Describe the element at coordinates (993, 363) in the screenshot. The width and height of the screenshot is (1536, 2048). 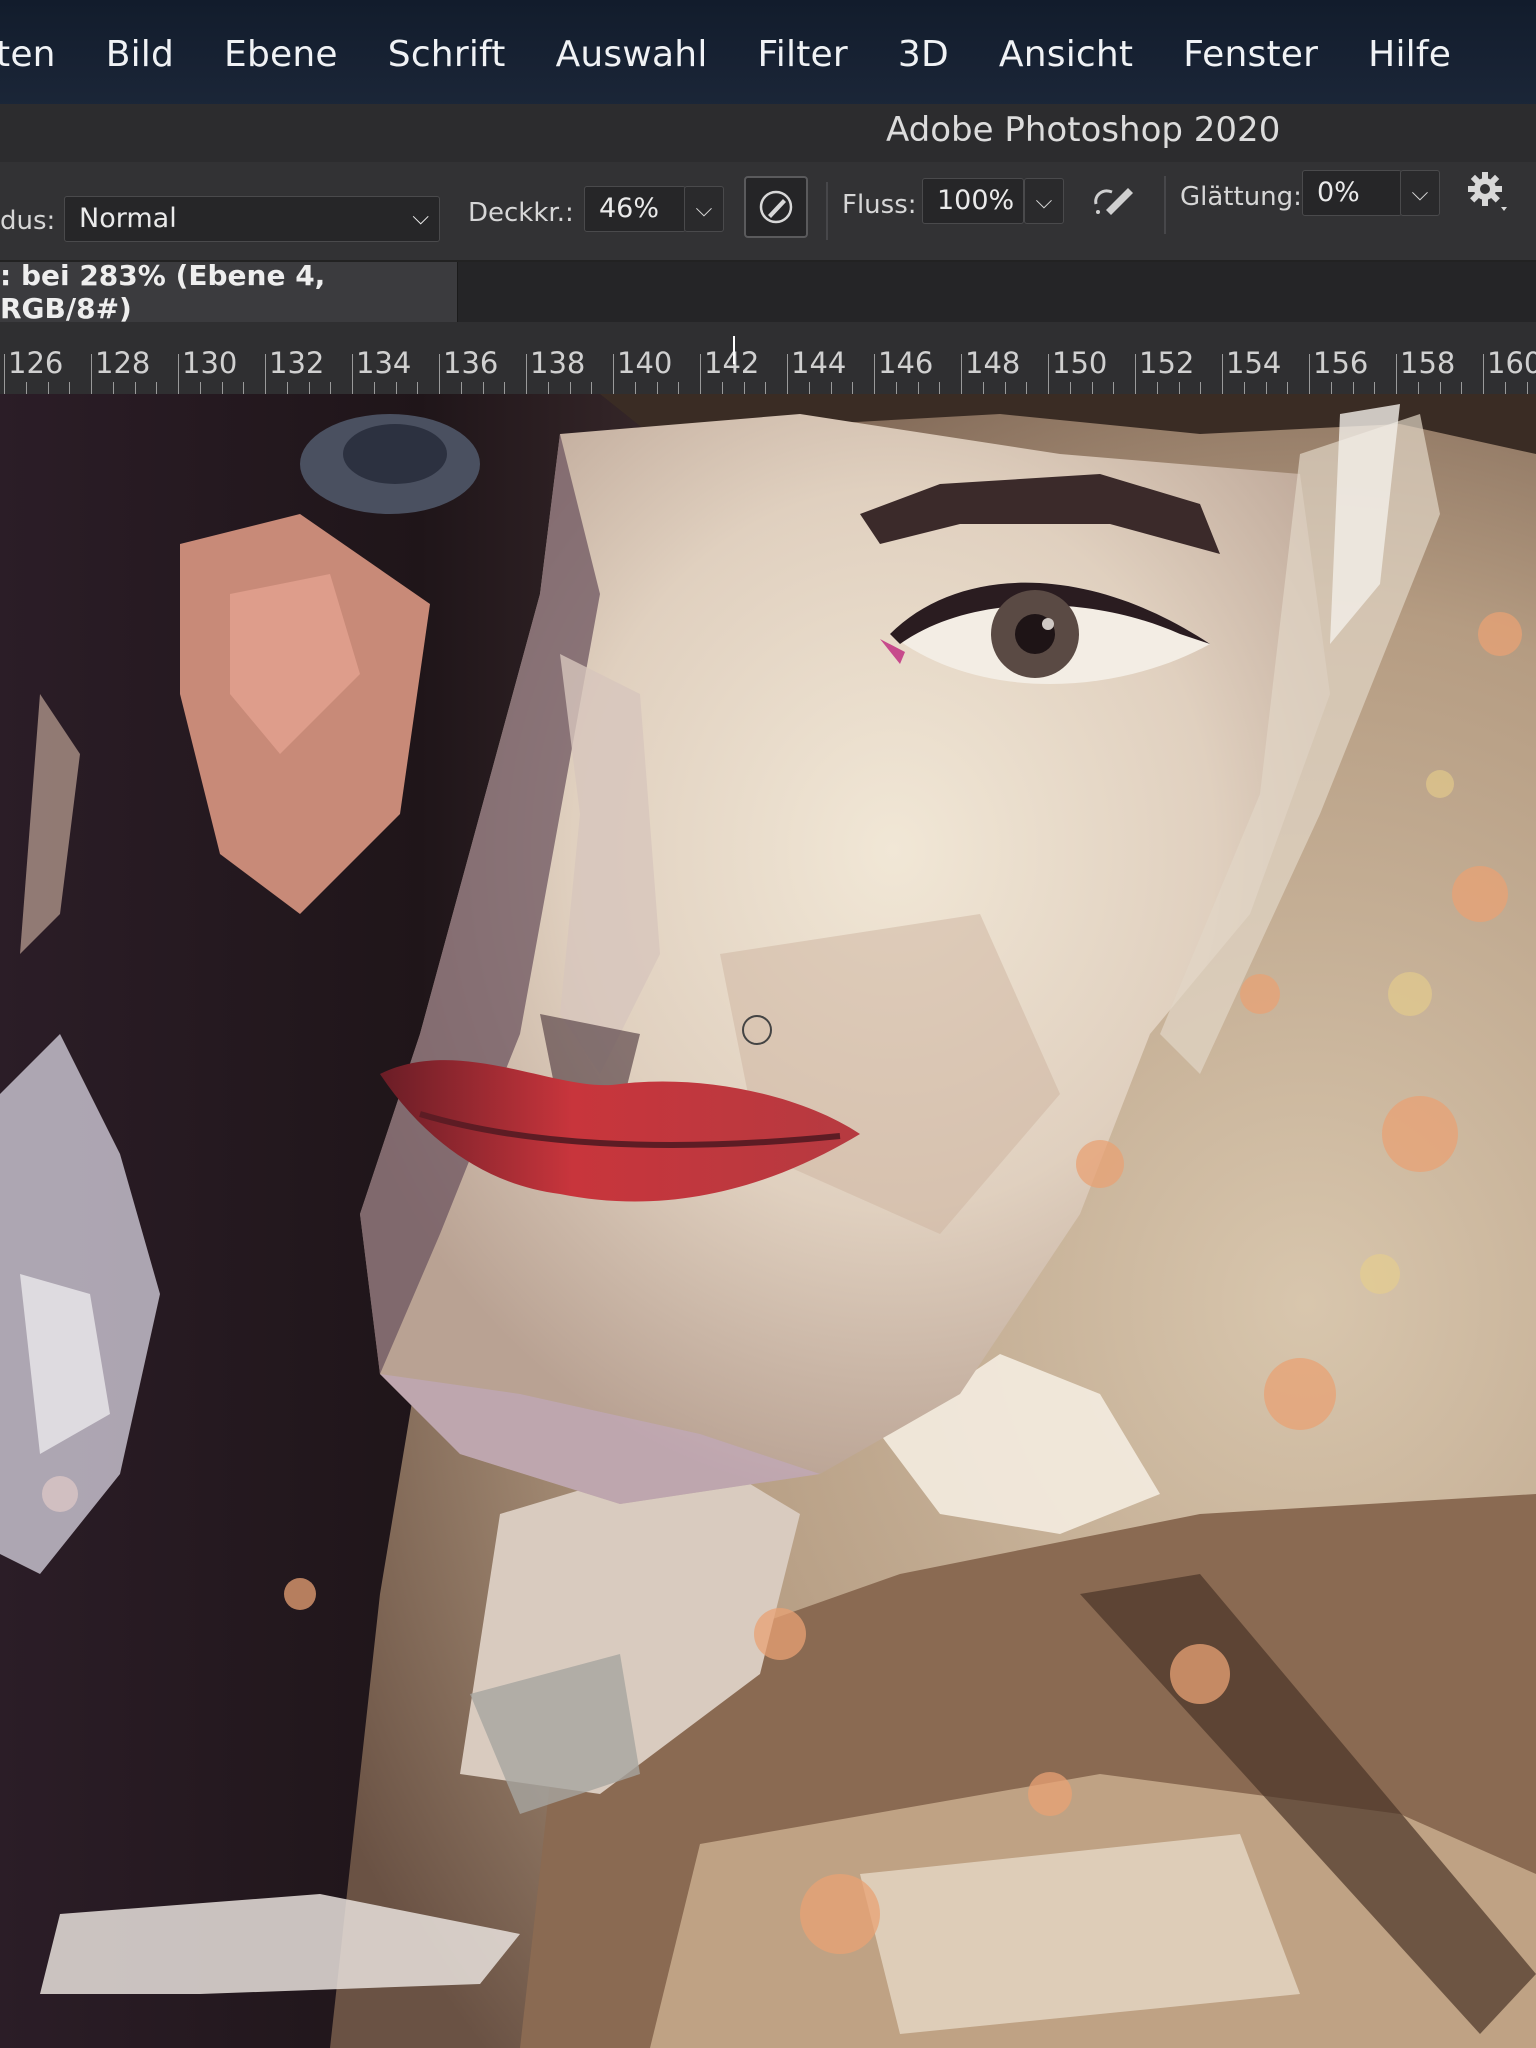
I see `ruler-label: 148` at that location.